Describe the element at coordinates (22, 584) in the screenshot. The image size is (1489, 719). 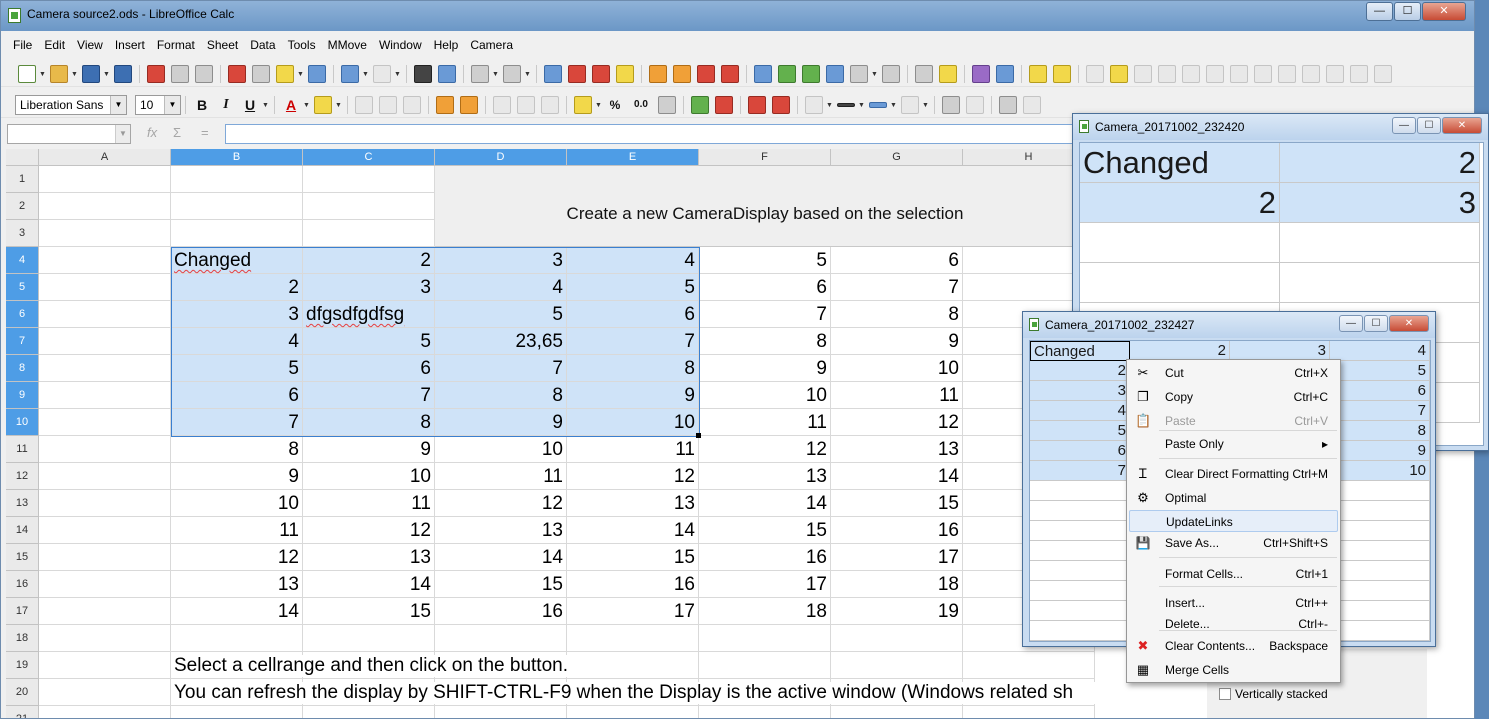
I see `row-header-16: 16` at that location.